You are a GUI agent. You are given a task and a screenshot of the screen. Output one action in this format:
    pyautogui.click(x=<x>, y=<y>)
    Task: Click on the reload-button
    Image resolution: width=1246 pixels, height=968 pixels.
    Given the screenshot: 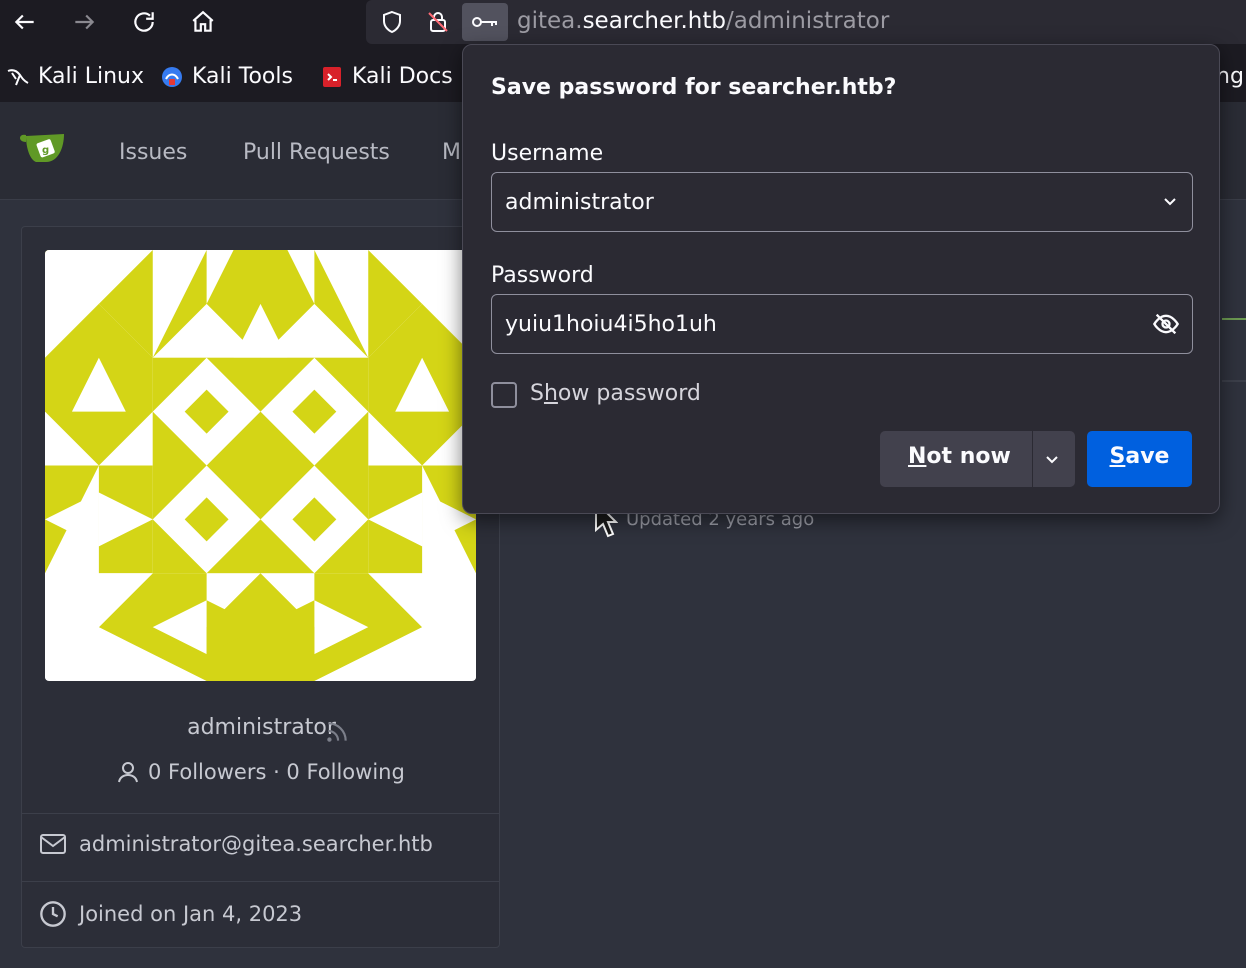 What is the action you would take?
    pyautogui.click(x=144, y=22)
    